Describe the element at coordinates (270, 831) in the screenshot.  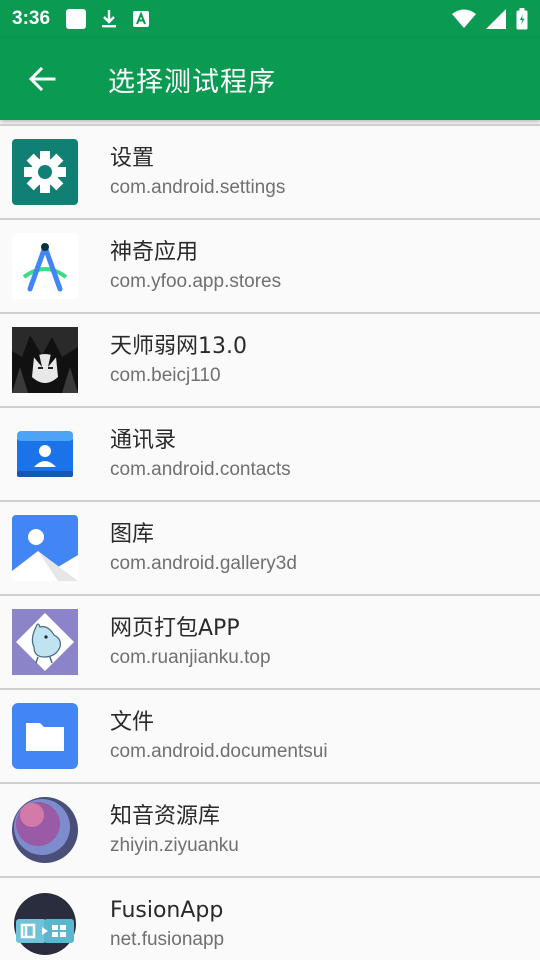
I see `list-item: 知音资源库 zhiyin.ziyuanku` at that location.